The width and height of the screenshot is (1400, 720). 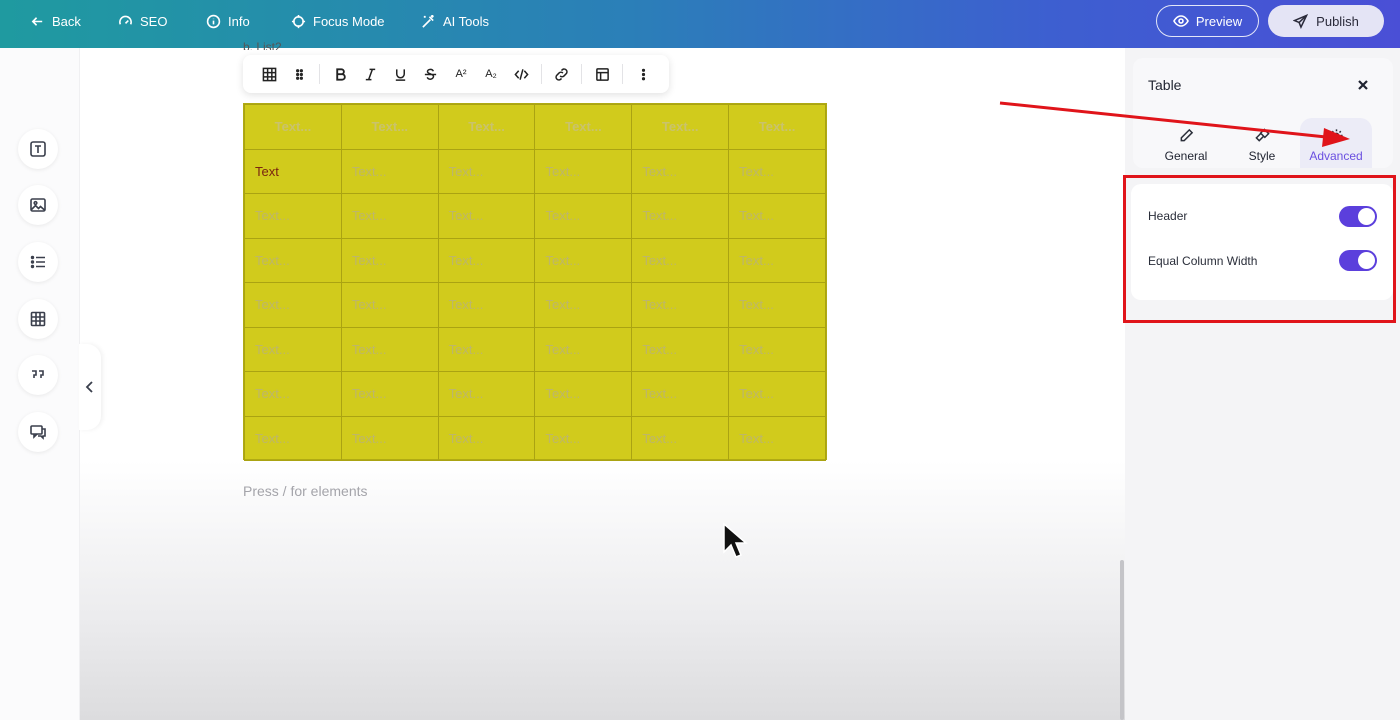 I want to click on image-block-button, so click(x=38, y=205).